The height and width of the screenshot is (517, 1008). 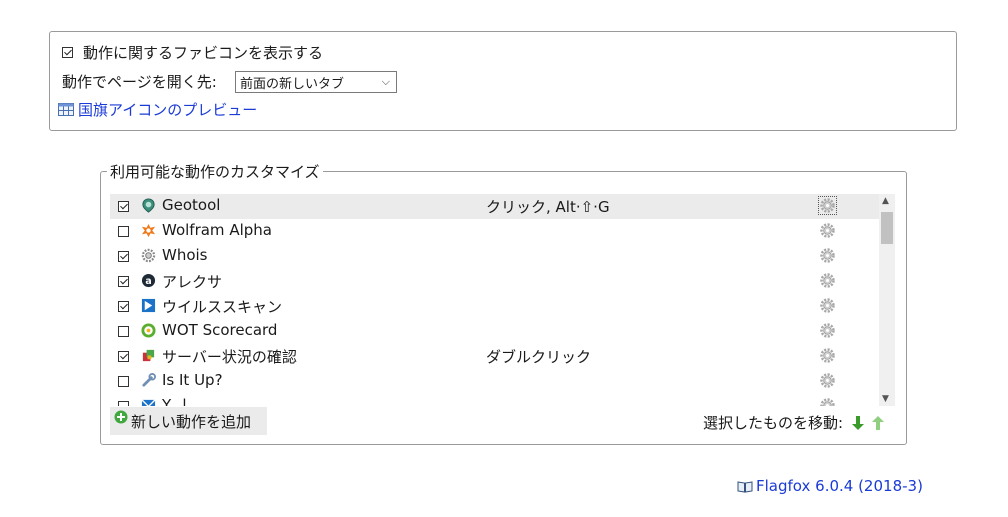 What do you see at coordinates (494, 281) in the screenshot?
I see `list-item: a アレクサ` at bounding box center [494, 281].